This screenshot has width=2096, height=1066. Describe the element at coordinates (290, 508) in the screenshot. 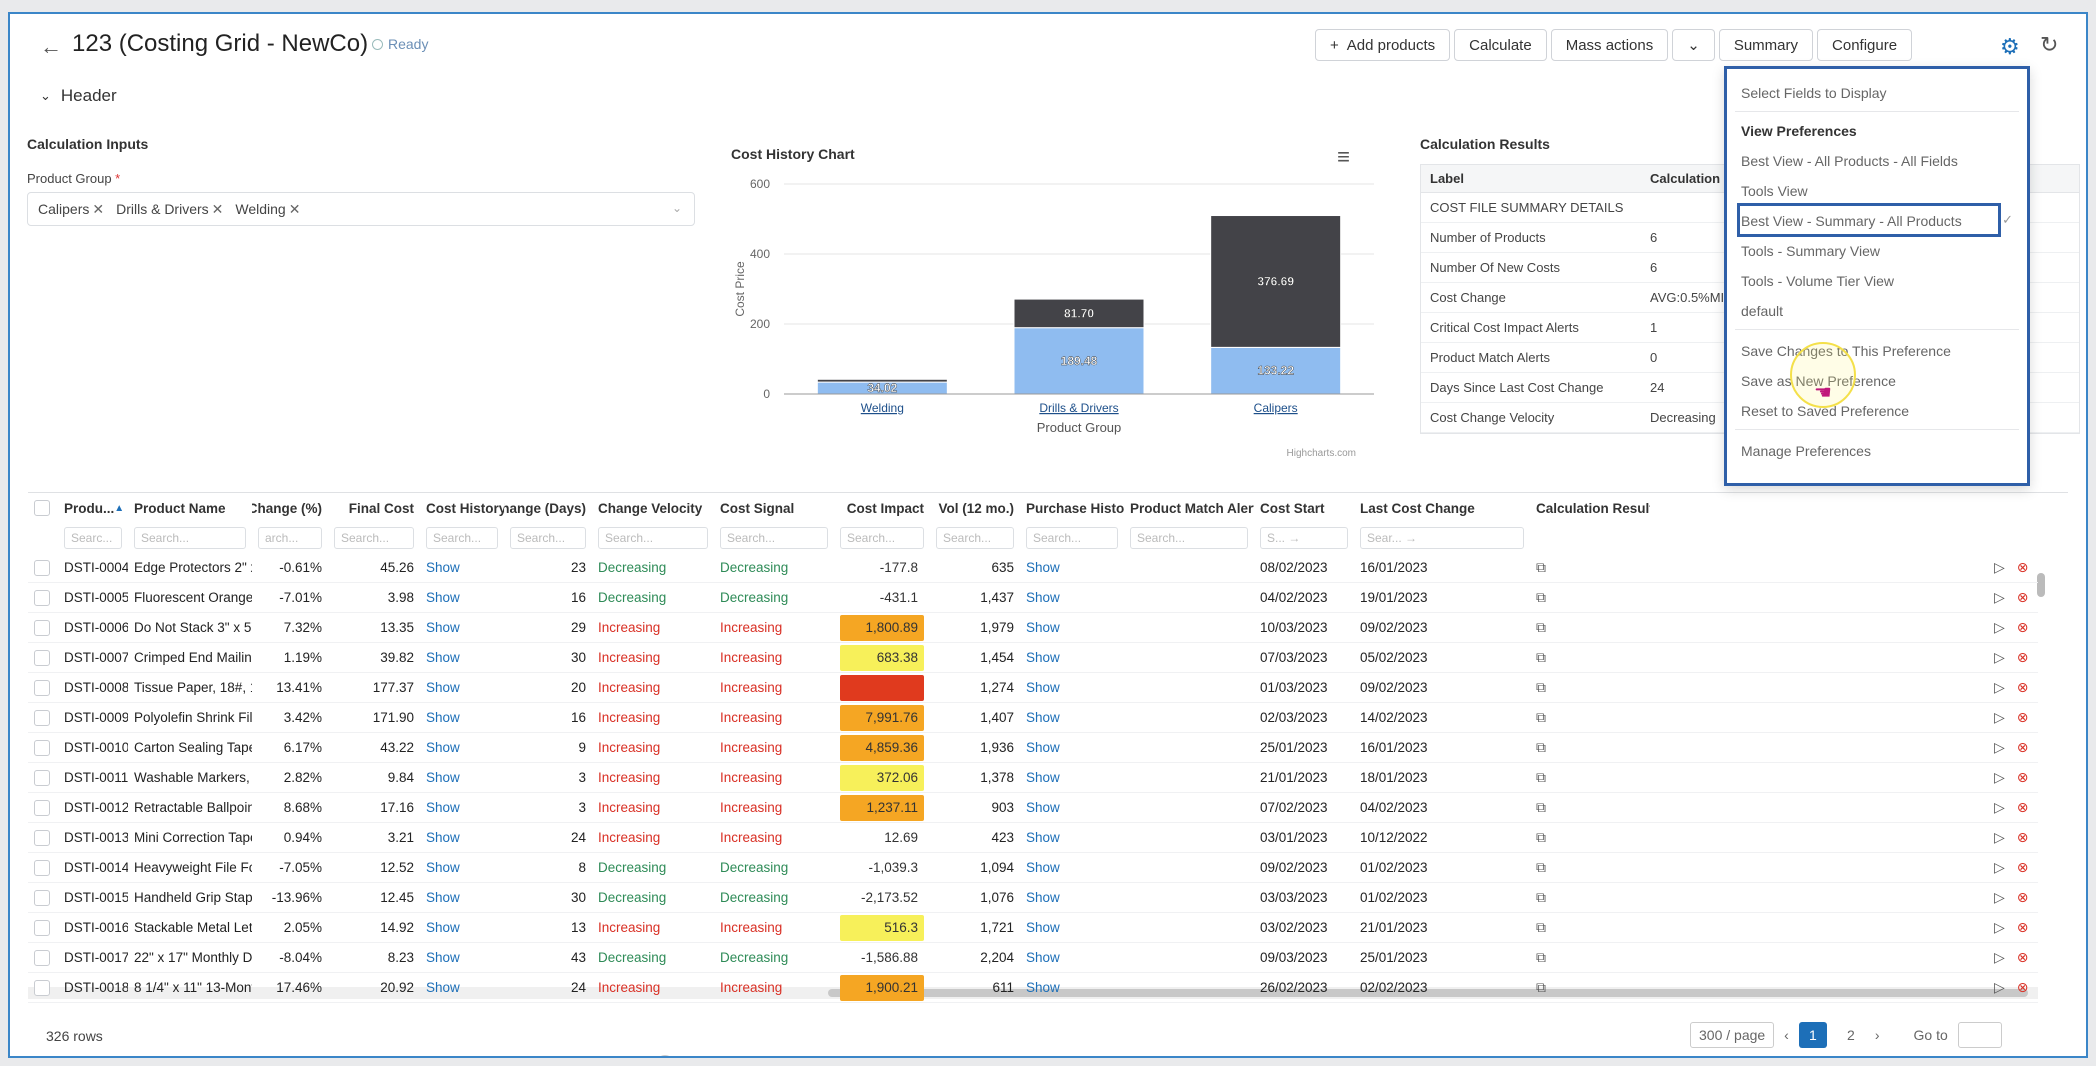

I see `column-header: st Change (%)` at that location.